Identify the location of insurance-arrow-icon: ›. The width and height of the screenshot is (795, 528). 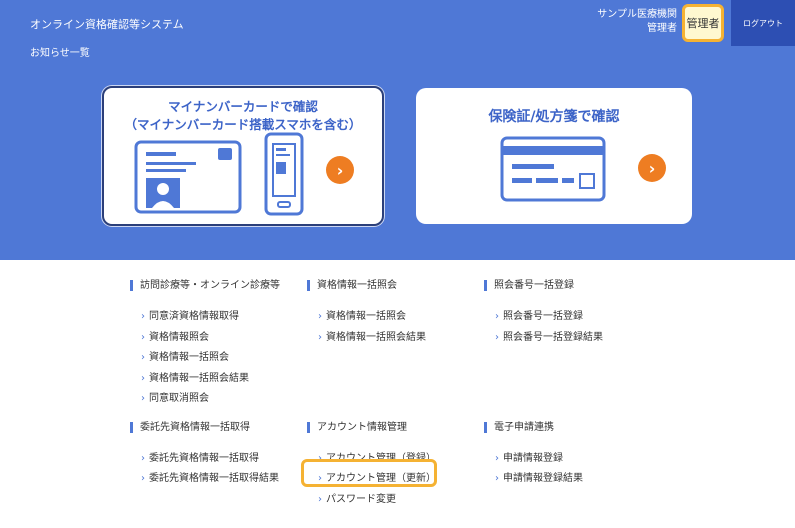
(652, 168).